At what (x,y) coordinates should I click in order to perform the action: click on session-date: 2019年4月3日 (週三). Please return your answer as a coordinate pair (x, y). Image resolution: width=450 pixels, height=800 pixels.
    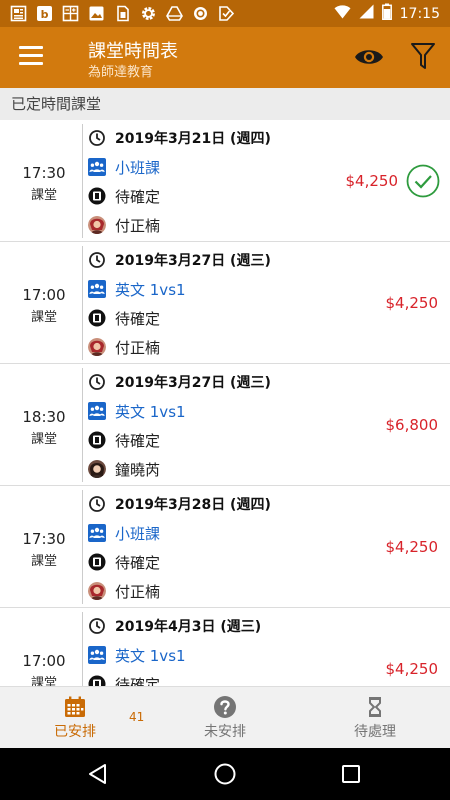
    Looking at the image, I should click on (188, 627).